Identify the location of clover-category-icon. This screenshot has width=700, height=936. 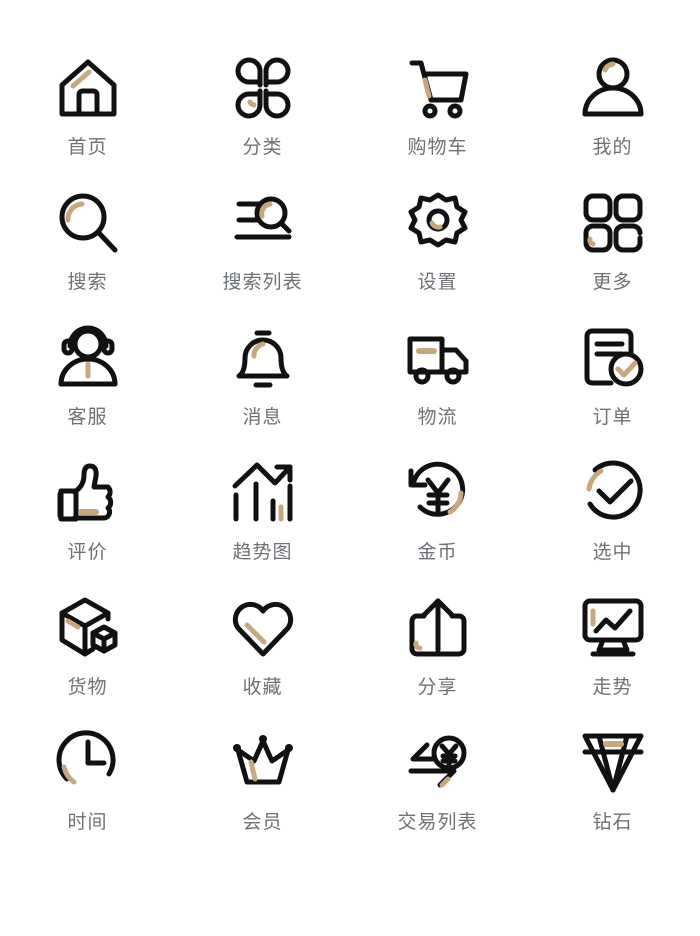
(263, 88).